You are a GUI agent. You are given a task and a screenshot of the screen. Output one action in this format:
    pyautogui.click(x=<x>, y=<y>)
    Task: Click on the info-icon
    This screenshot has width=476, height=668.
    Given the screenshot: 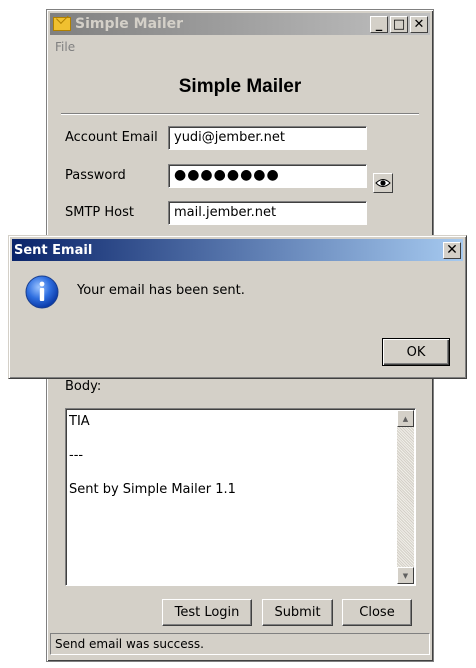 What is the action you would take?
    pyautogui.click(x=42, y=292)
    